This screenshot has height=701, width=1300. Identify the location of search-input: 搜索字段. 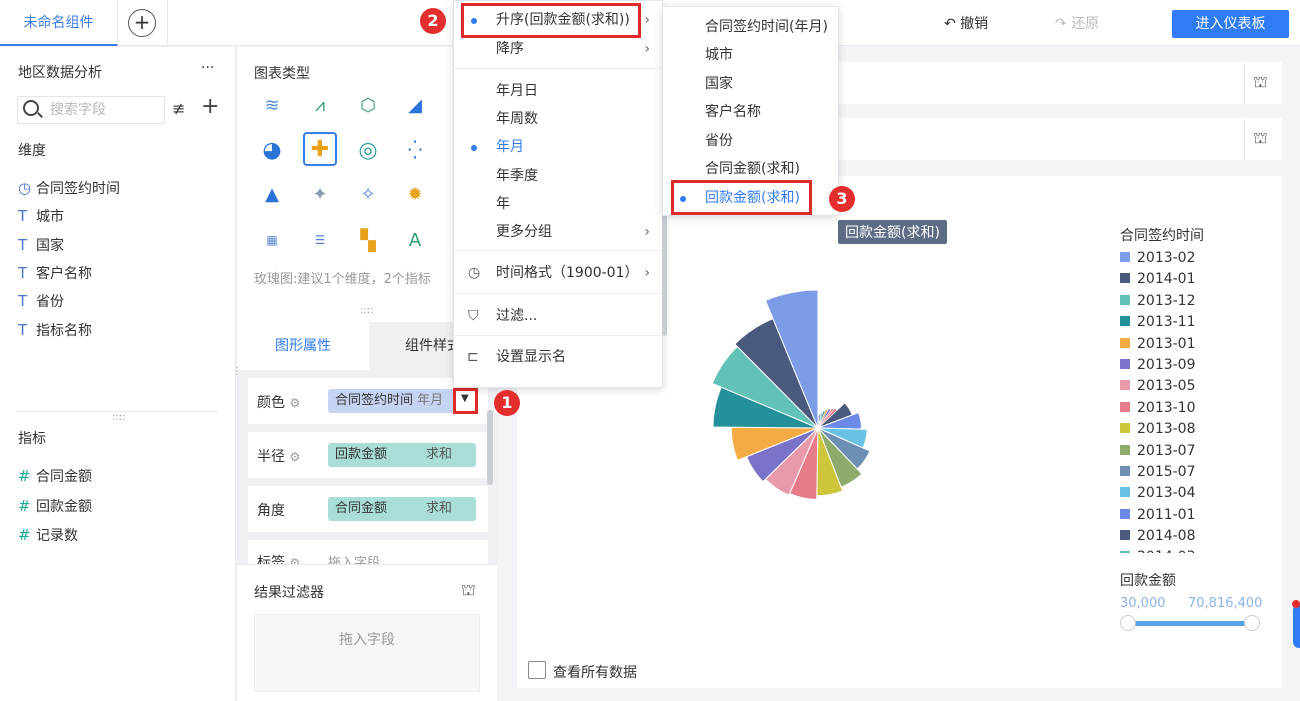
(91, 110).